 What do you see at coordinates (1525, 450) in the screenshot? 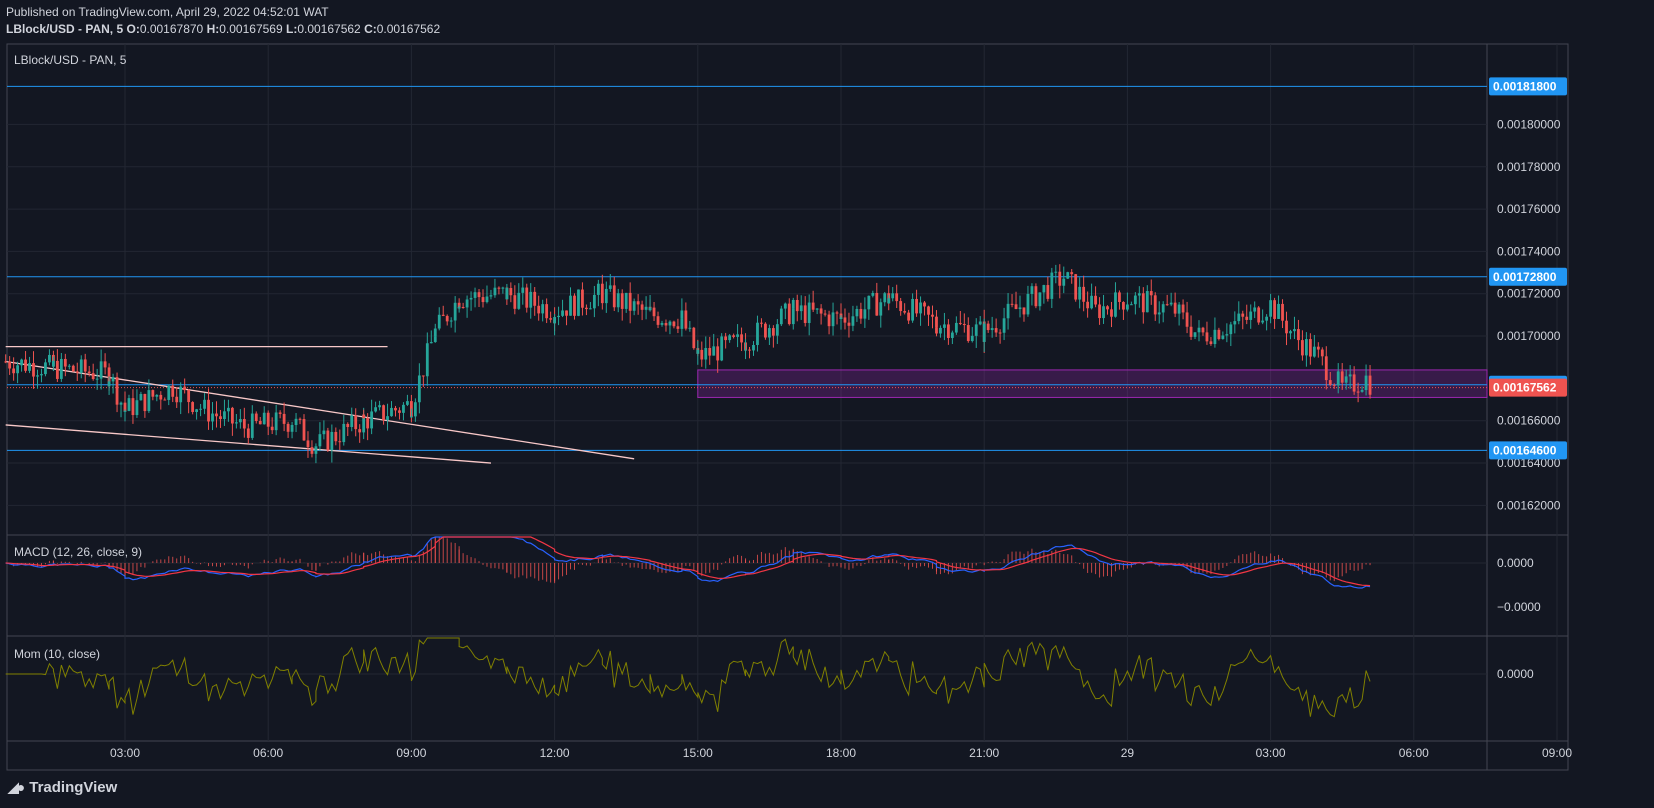
I see `level-tag-label: 0.00164600` at bounding box center [1525, 450].